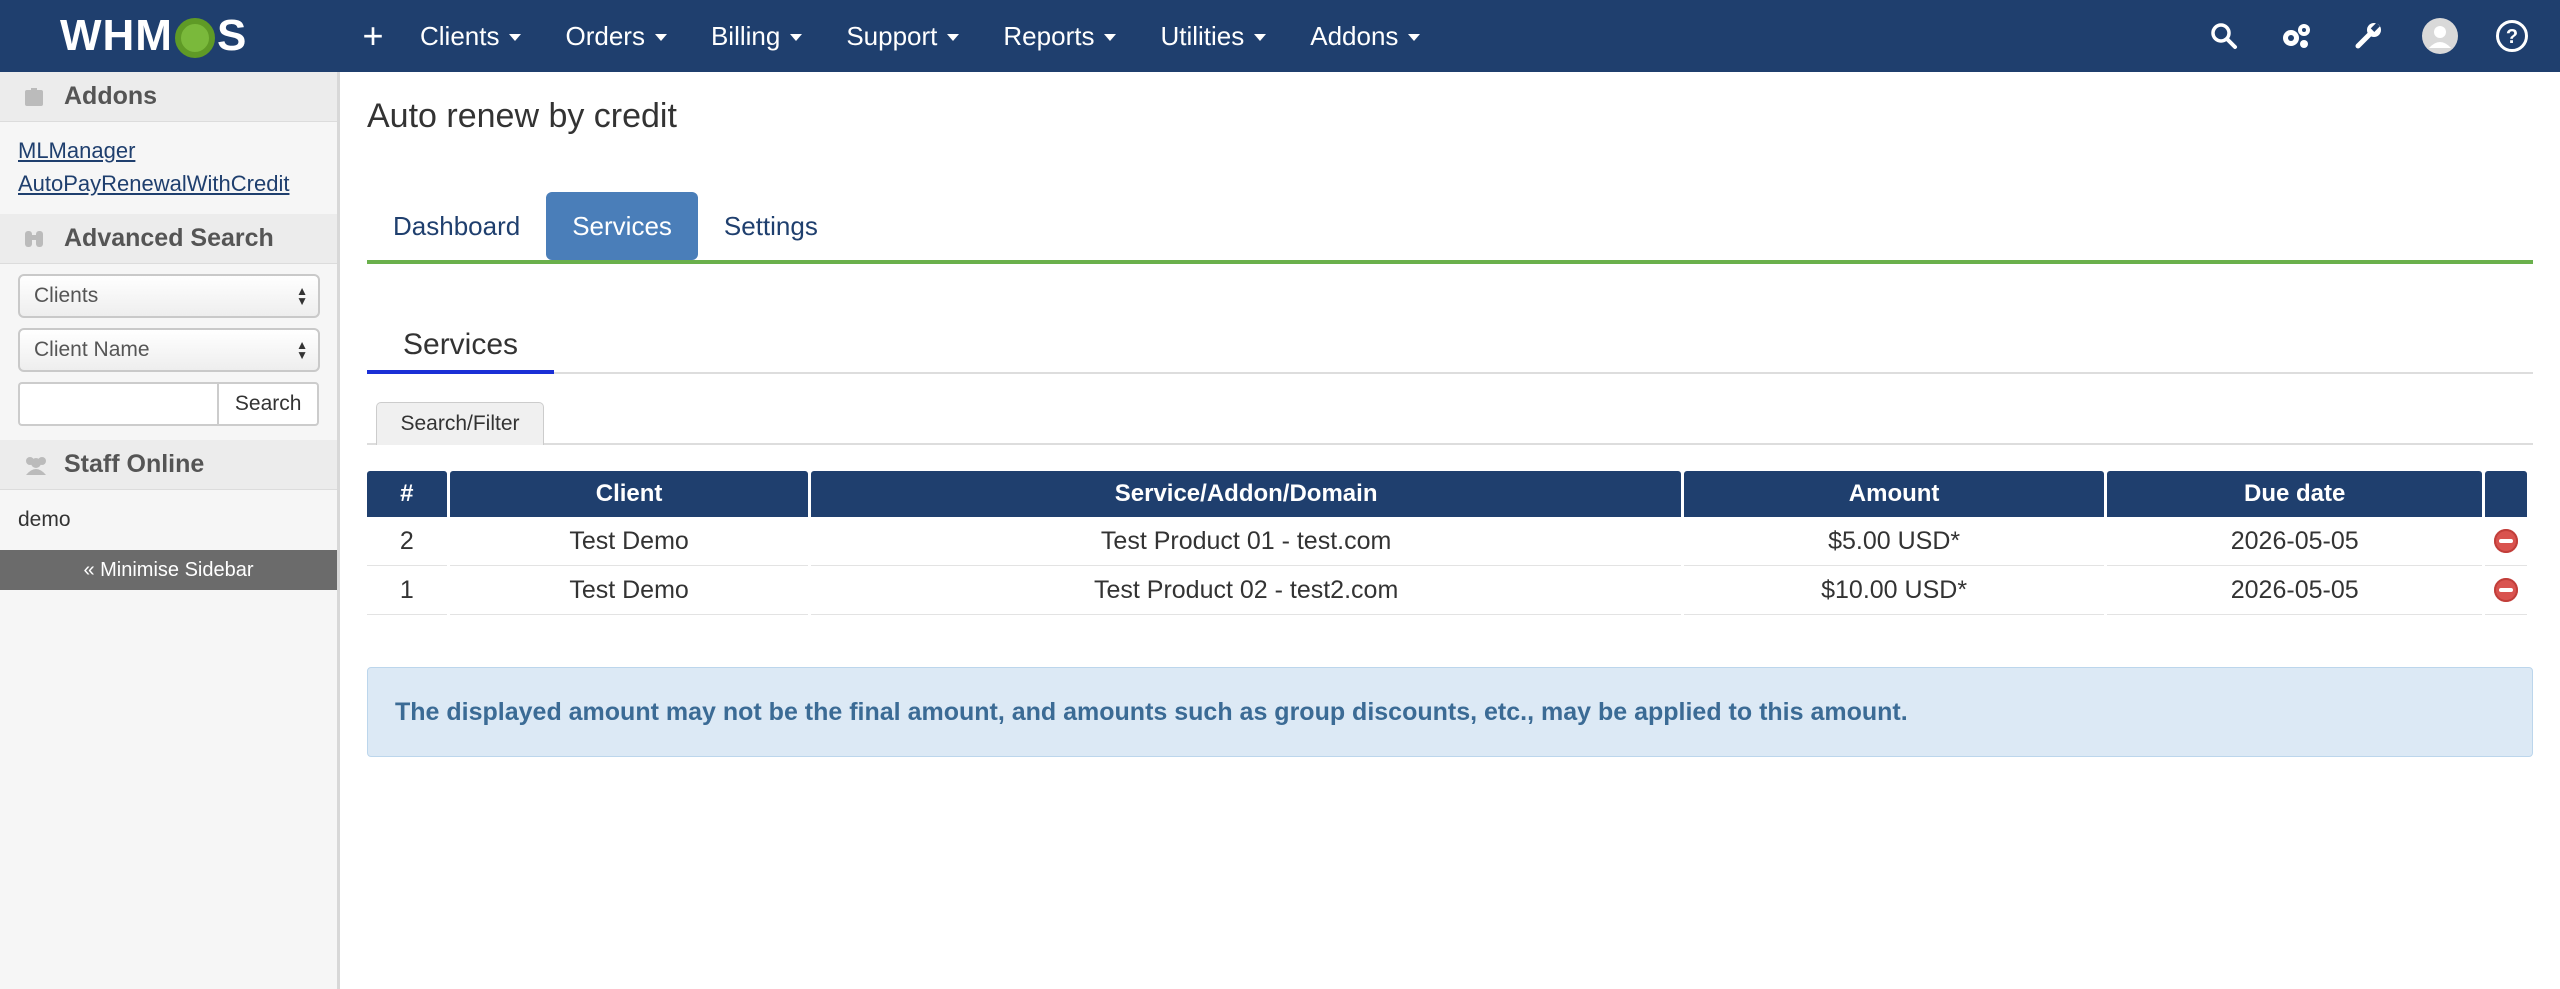 Image resolution: width=2560 pixels, height=989 pixels. I want to click on help-icon: ?, so click(2512, 36).